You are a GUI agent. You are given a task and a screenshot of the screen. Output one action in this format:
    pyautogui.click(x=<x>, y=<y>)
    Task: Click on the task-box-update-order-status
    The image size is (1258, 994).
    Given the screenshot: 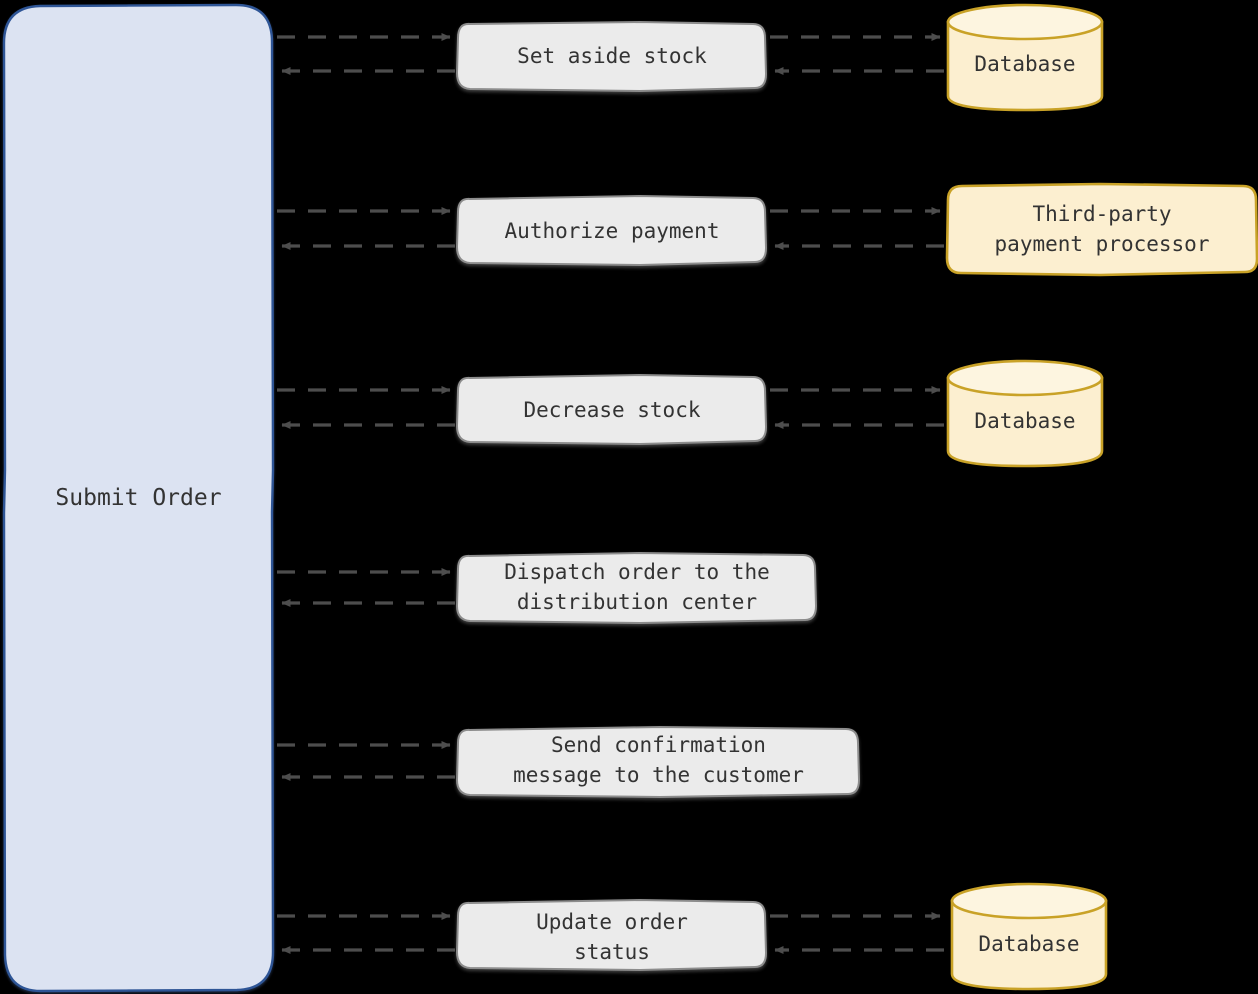 What is the action you would take?
    pyautogui.click(x=611, y=935)
    